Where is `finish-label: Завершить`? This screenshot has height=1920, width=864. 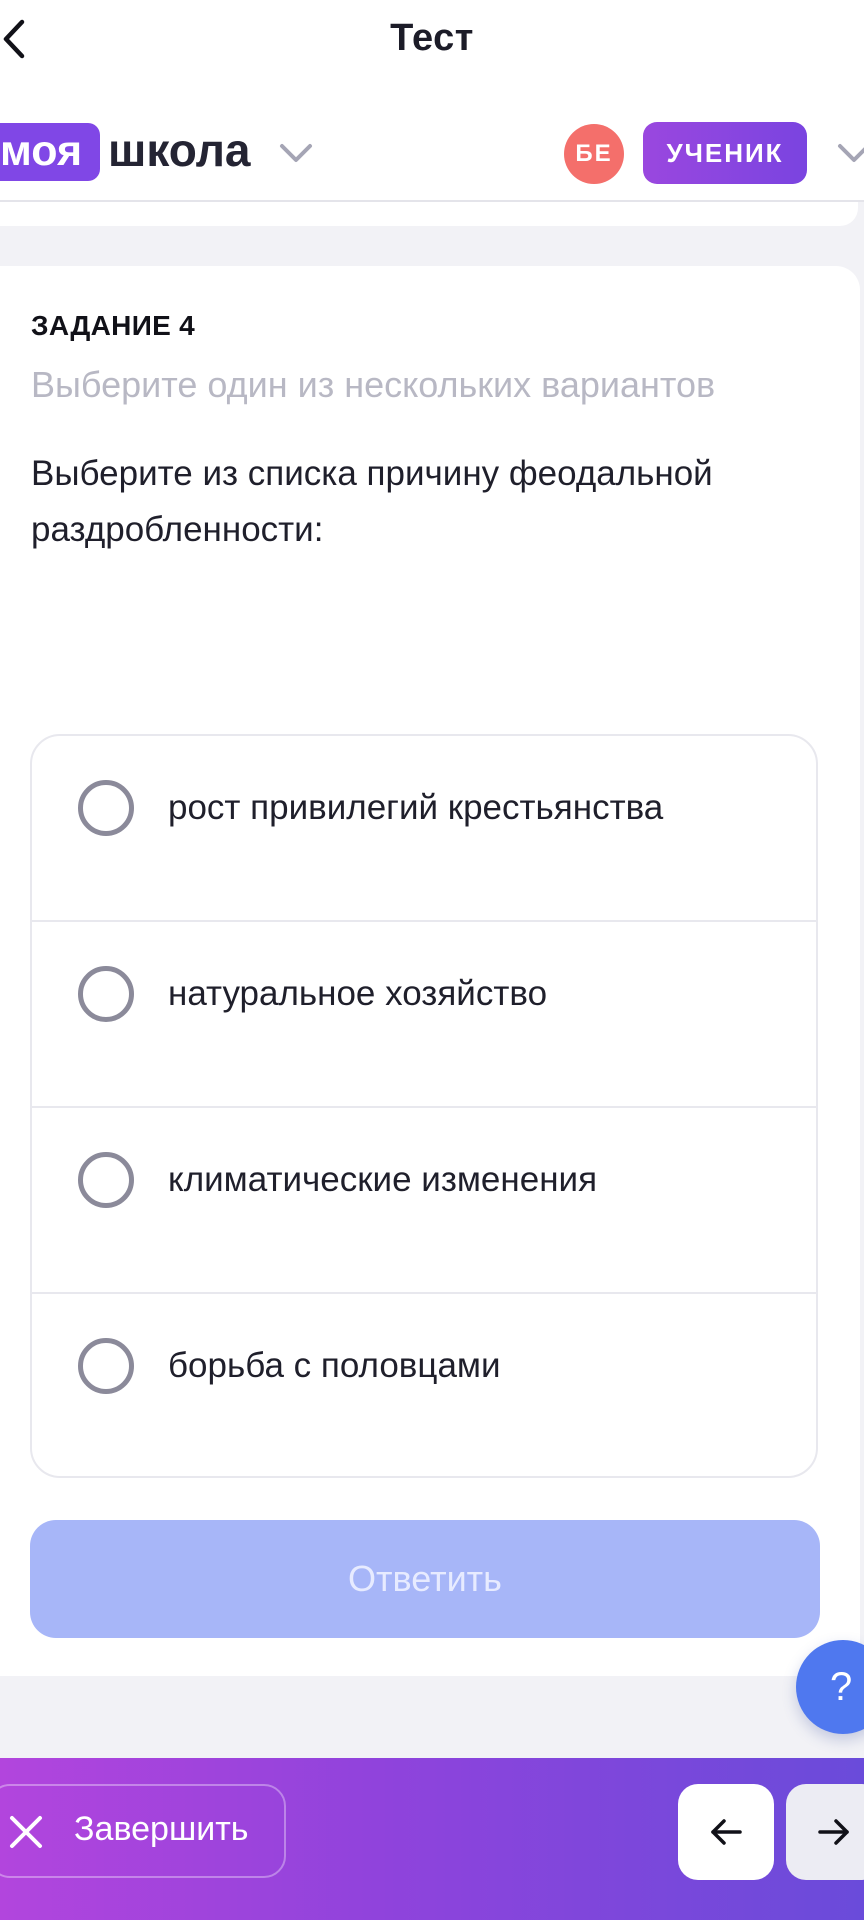
finish-label: Завершить is located at coordinates (161, 1829).